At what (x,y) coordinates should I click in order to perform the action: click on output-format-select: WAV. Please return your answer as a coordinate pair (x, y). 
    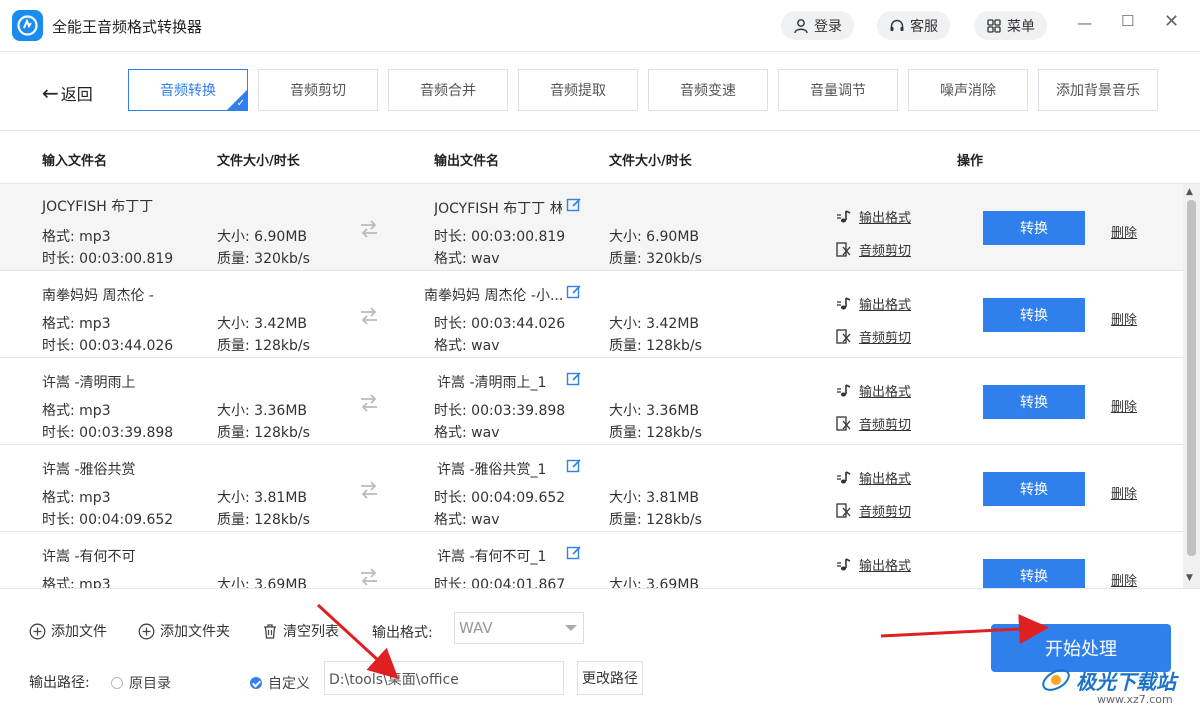
    Looking at the image, I should click on (519, 628).